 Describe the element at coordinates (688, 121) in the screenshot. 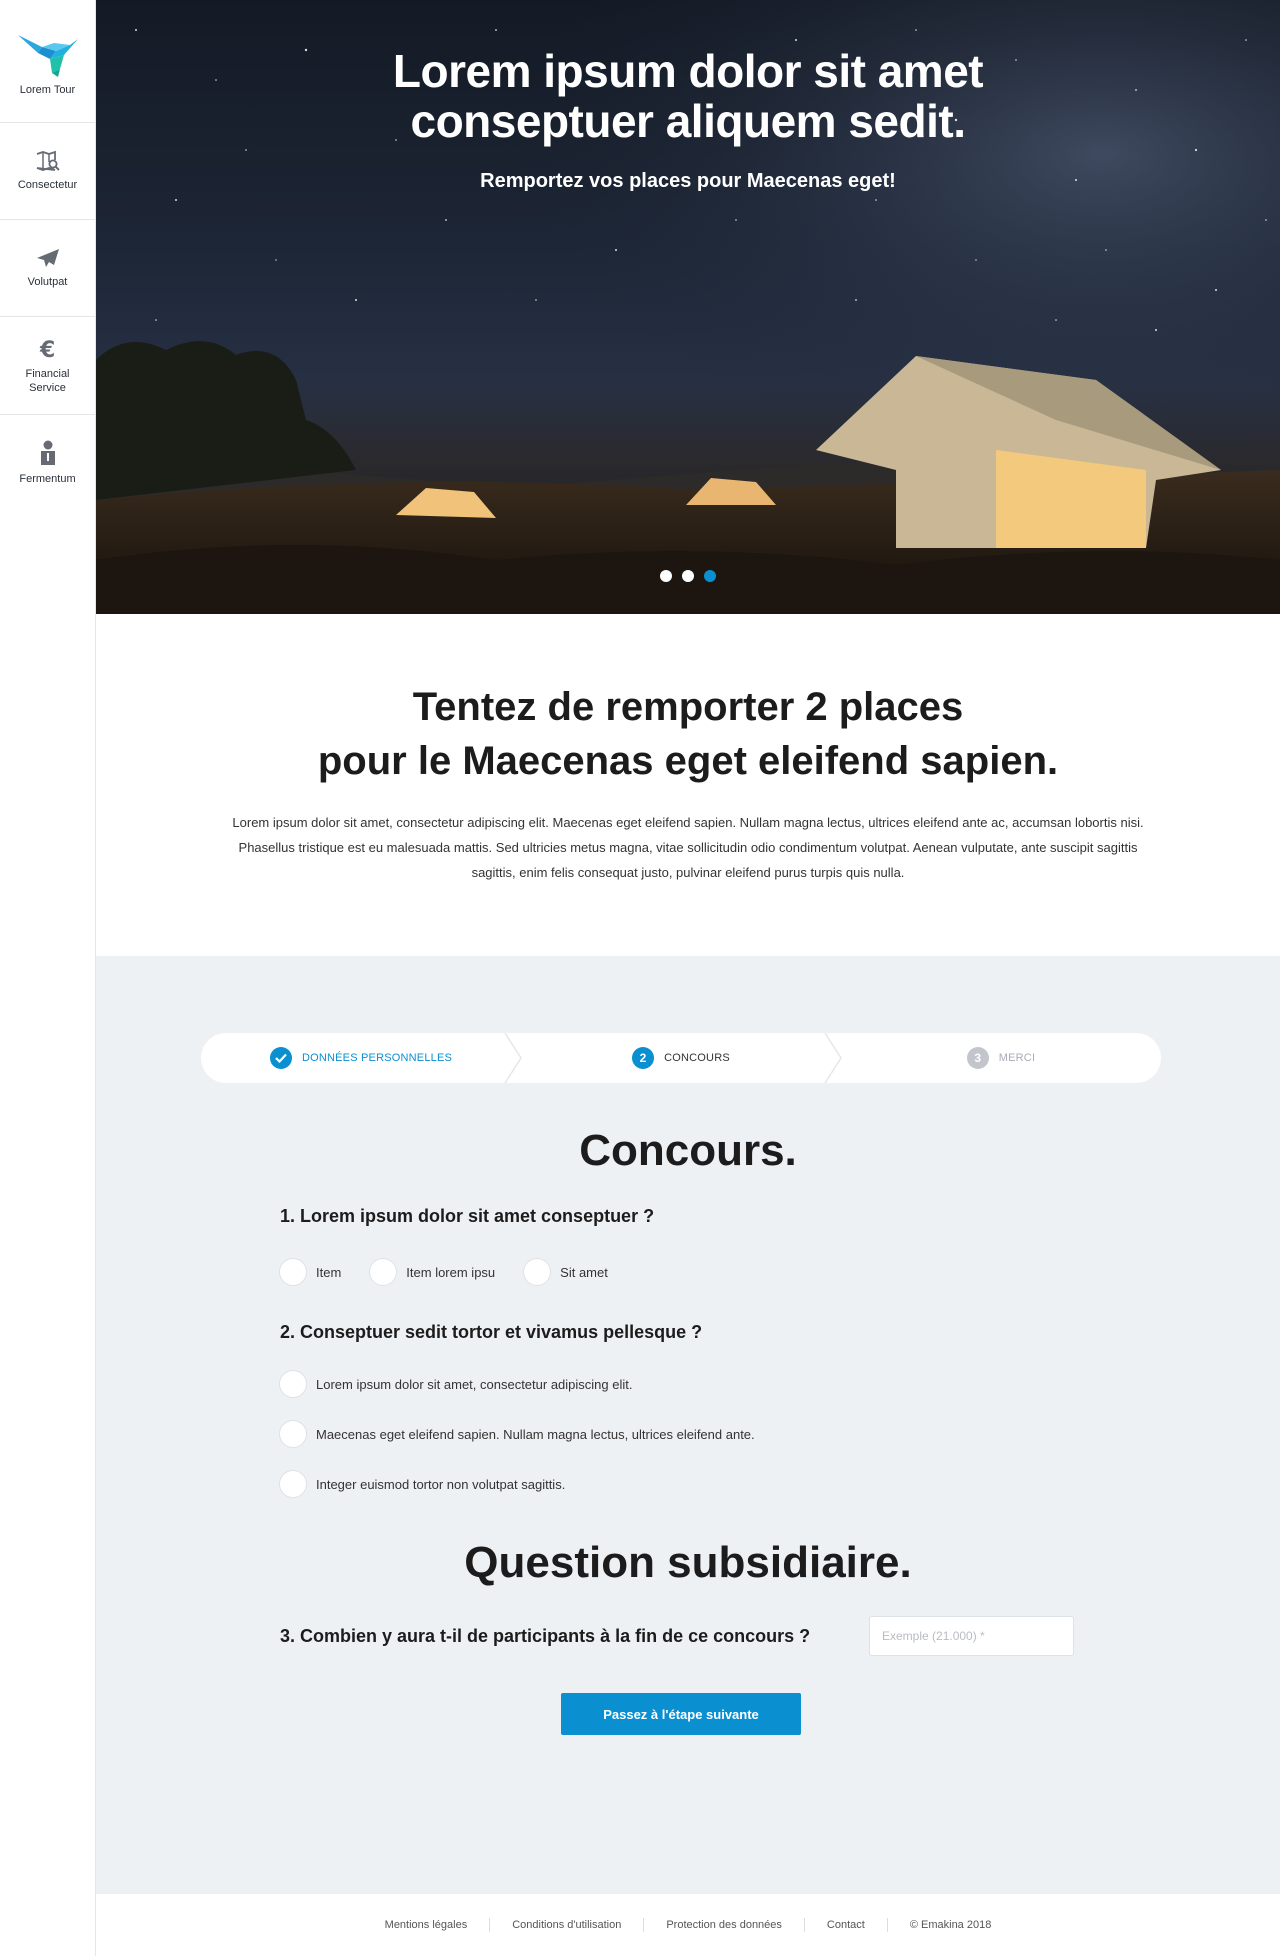

I see `hero-title-line2: conseptuer aliquem sedit.` at that location.